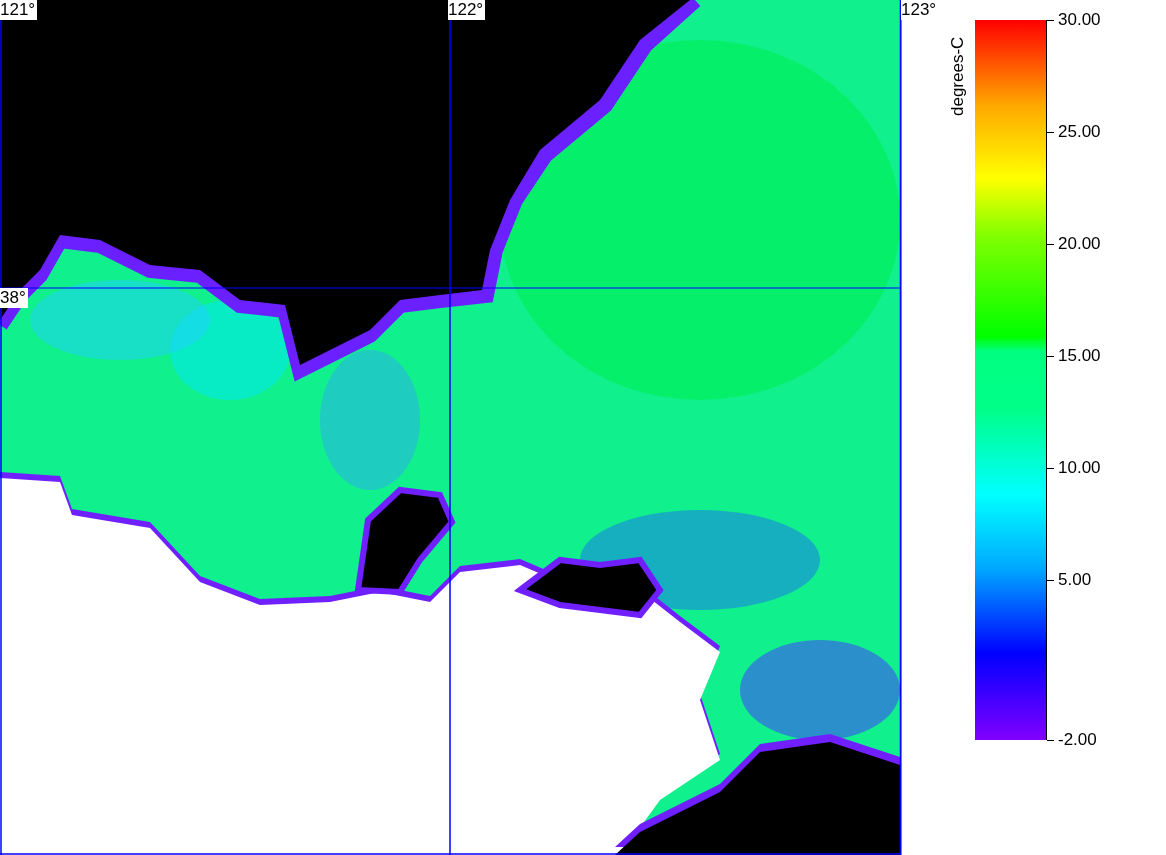  I want to click on colorbar-tick-label: 10.00, so click(1079, 468).